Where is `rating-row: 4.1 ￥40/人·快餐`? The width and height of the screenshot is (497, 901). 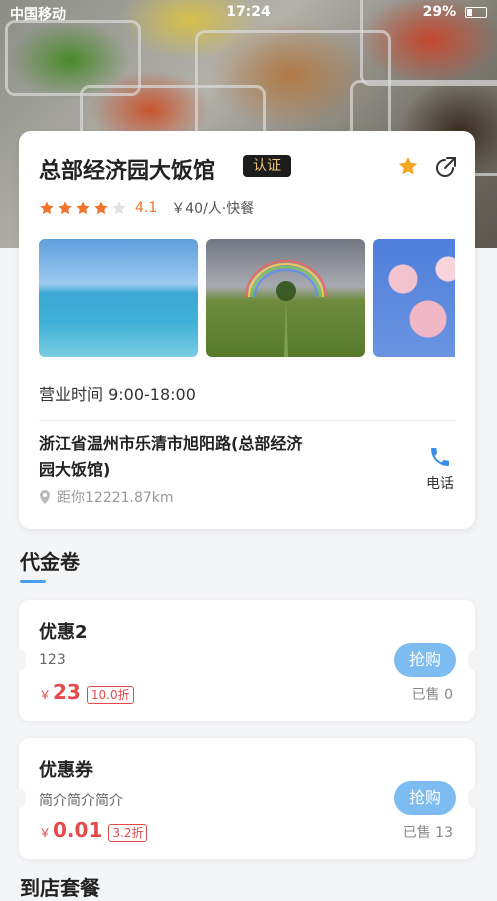
rating-row: 4.1 ￥40/人·快餐 is located at coordinates (146, 208).